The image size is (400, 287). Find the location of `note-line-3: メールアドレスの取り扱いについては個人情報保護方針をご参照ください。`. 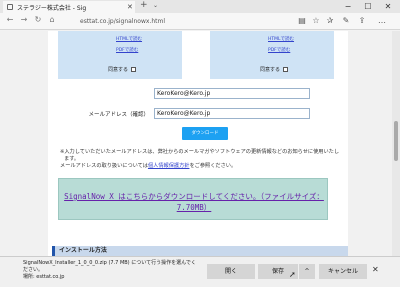

note-line-3: メールアドレスの取り扱いについては個人情報保護方針をご参照ください。 is located at coordinates (148, 165).